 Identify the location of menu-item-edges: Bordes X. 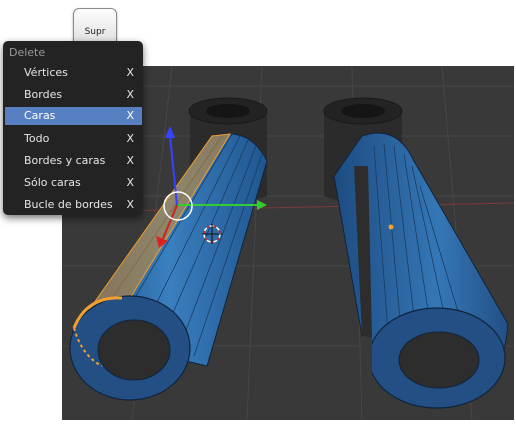
(73, 95).